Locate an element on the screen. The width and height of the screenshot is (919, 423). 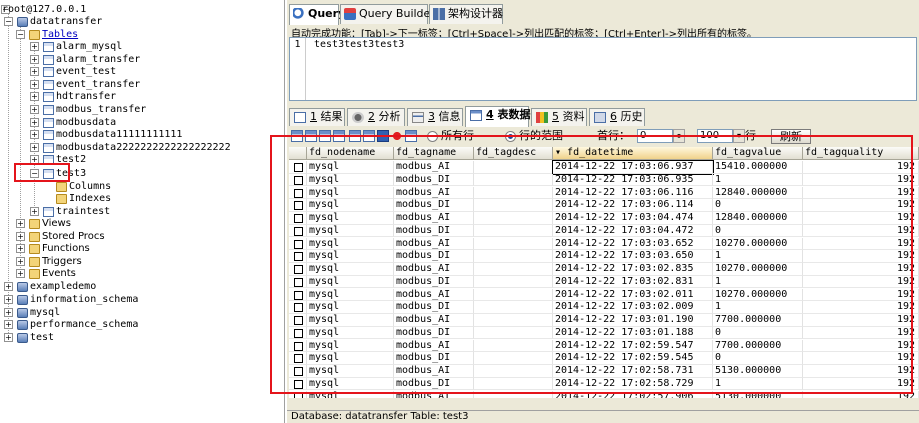
cell-fd_datetime: 2014-12-22 17:03:02.011 is located at coordinates (633, 295).